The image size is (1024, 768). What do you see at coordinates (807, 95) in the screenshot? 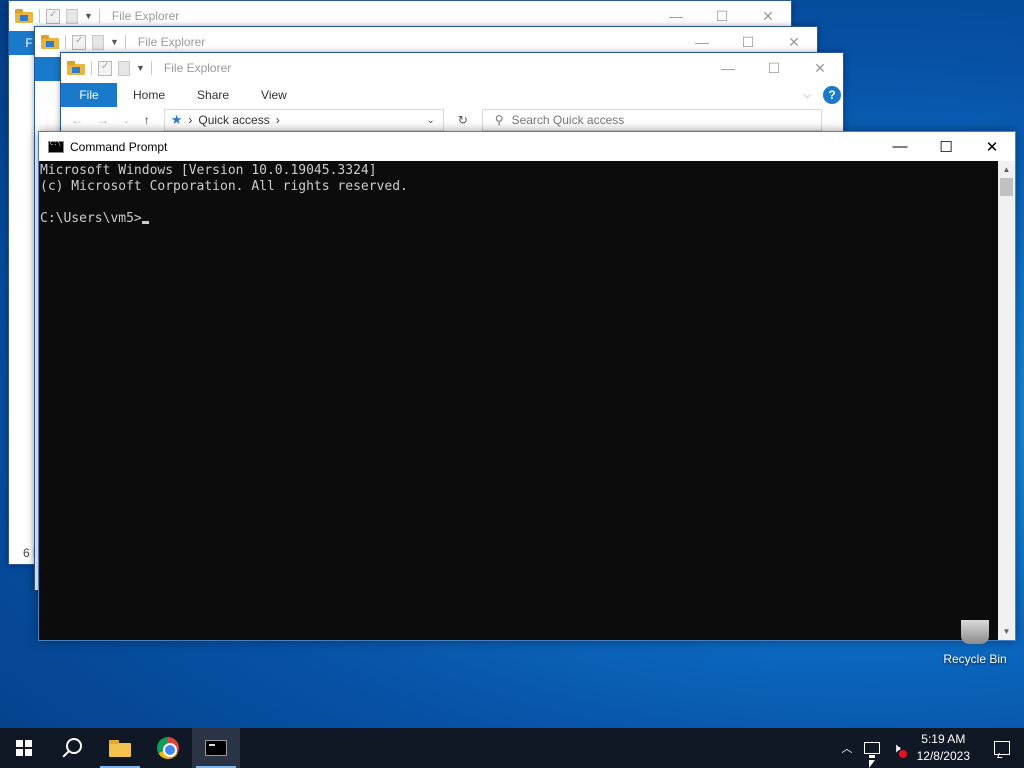
I see `expand-ribbon-icon: ⌵` at bounding box center [807, 95].